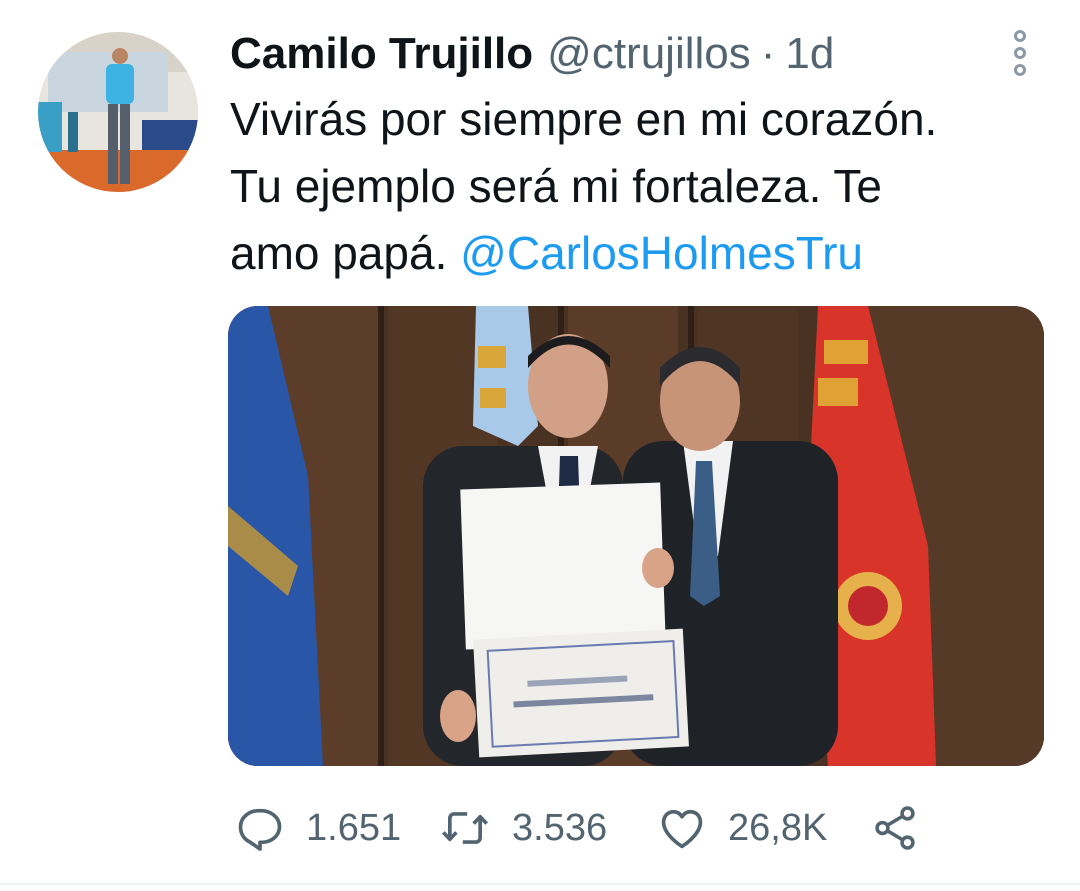  What do you see at coordinates (381, 54) in the screenshot?
I see `author-name: Camilo Trujillo` at bounding box center [381, 54].